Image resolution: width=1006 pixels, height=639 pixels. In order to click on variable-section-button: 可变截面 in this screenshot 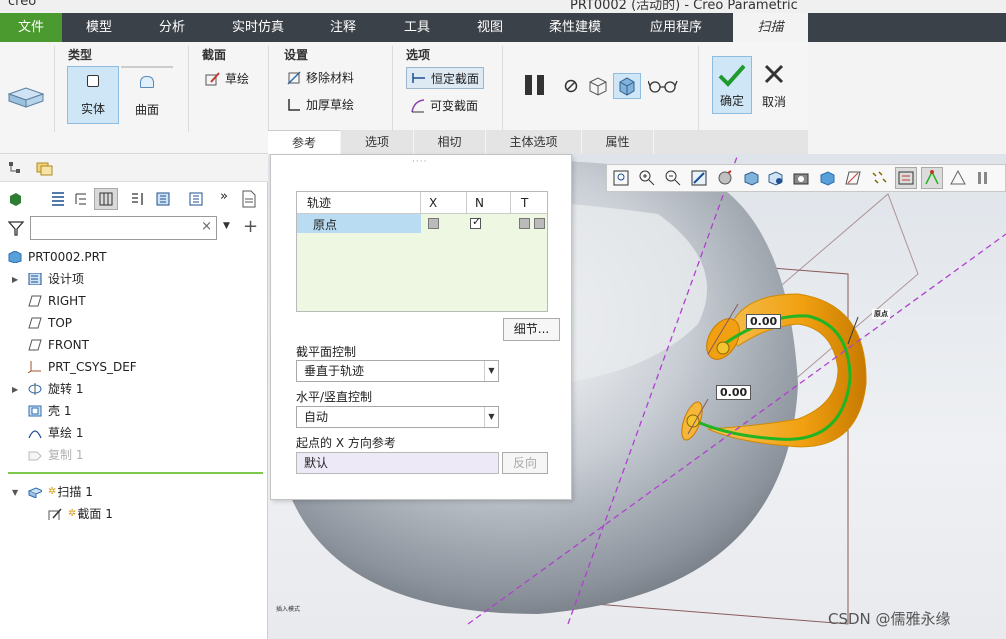, I will do `click(444, 105)`.